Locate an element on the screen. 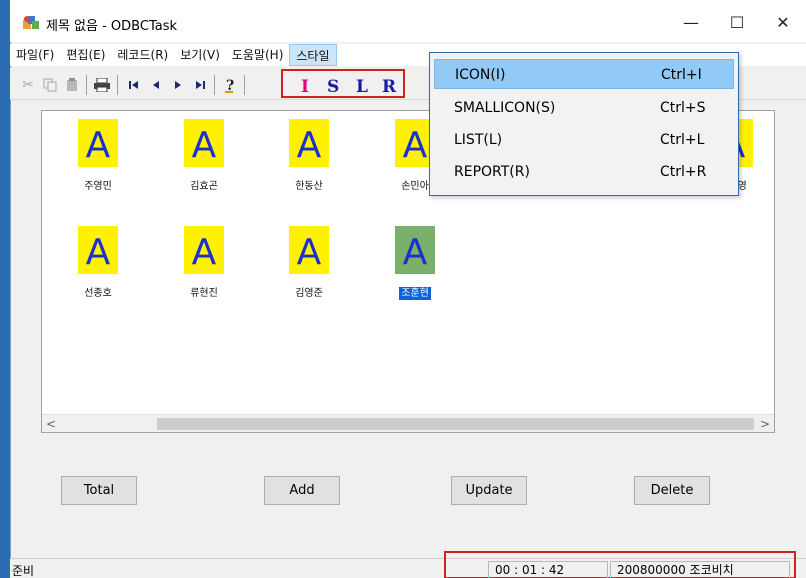  list-item-name: 김효곤 is located at coordinates (204, 186).